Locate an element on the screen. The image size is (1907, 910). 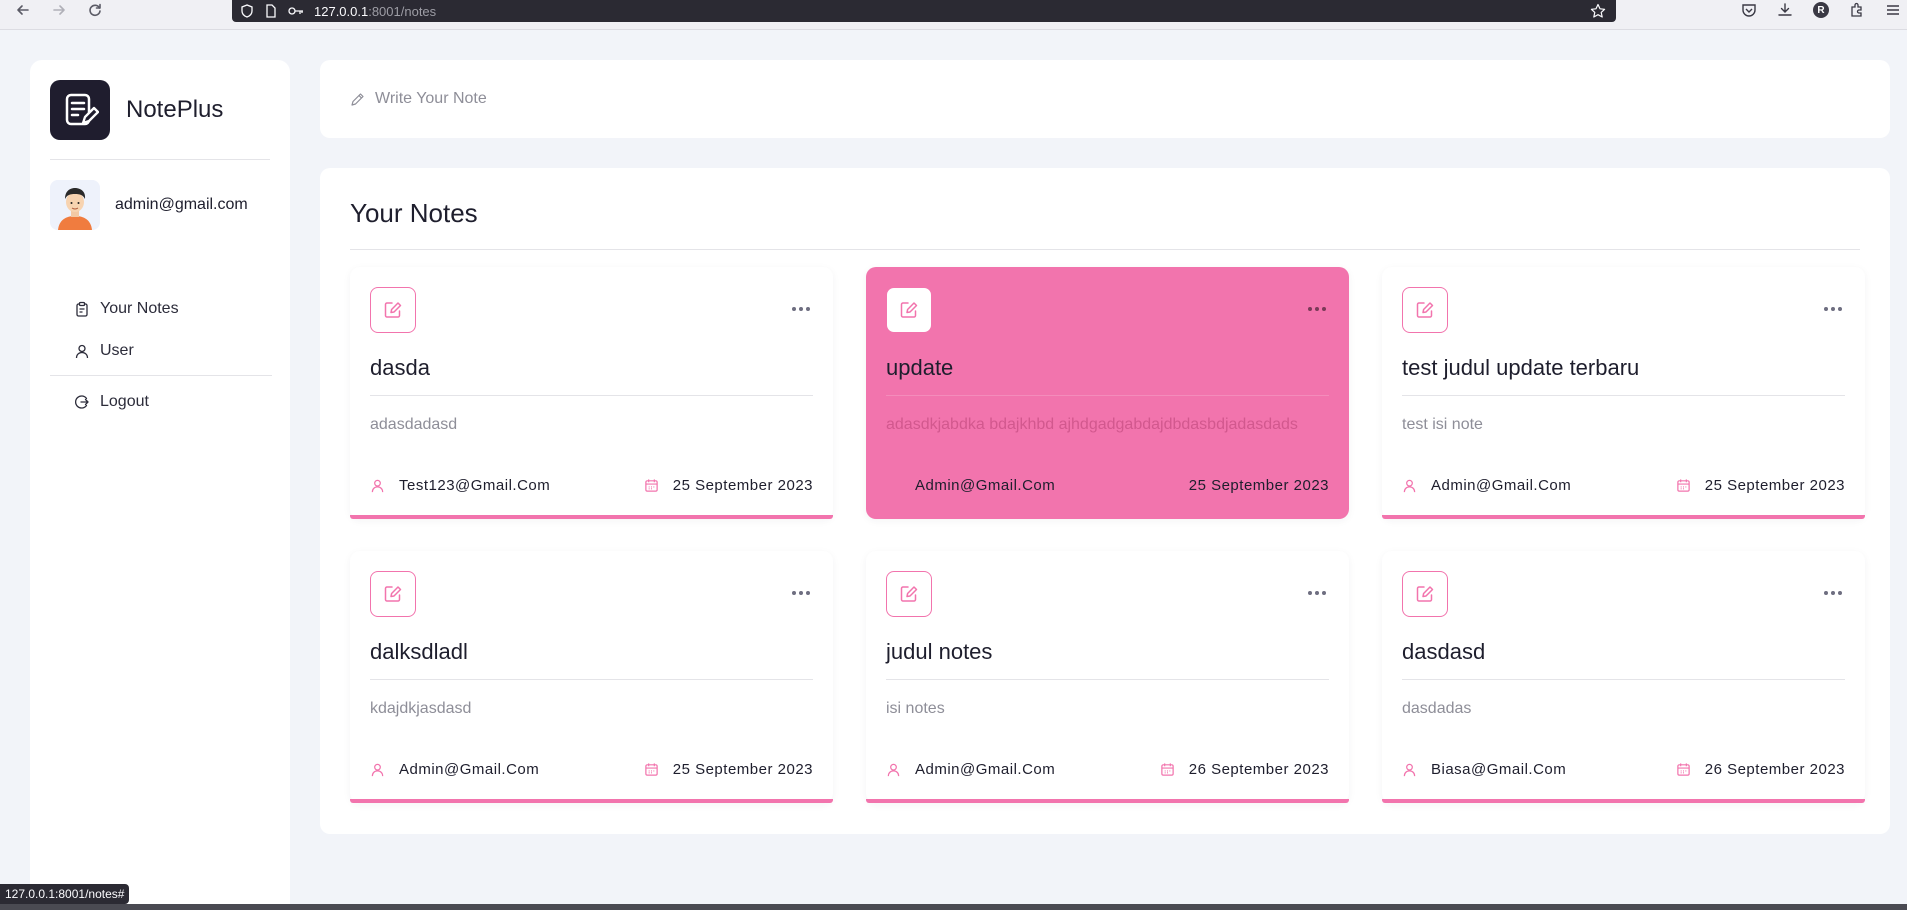
app-name: NotePlus is located at coordinates (175, 109).